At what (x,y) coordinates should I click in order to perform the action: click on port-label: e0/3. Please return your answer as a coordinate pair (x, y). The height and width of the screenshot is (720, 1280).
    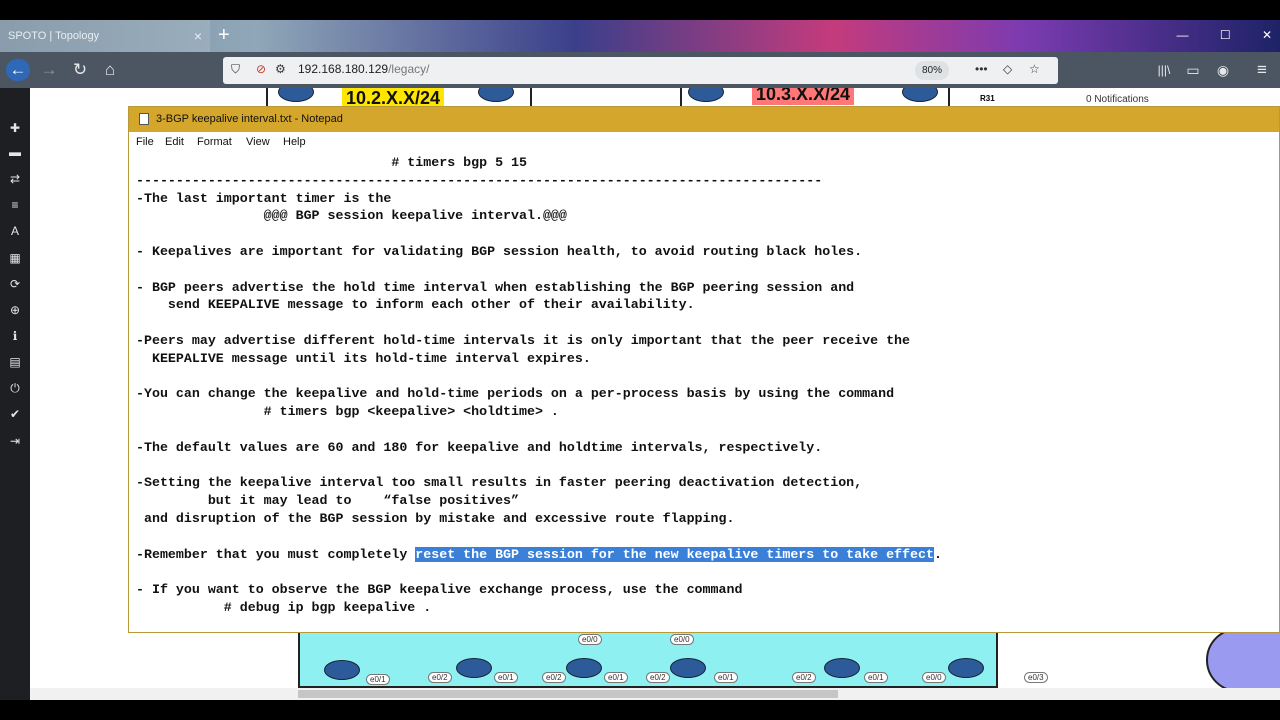
    Looking at the image, I should click on (1036, 677).